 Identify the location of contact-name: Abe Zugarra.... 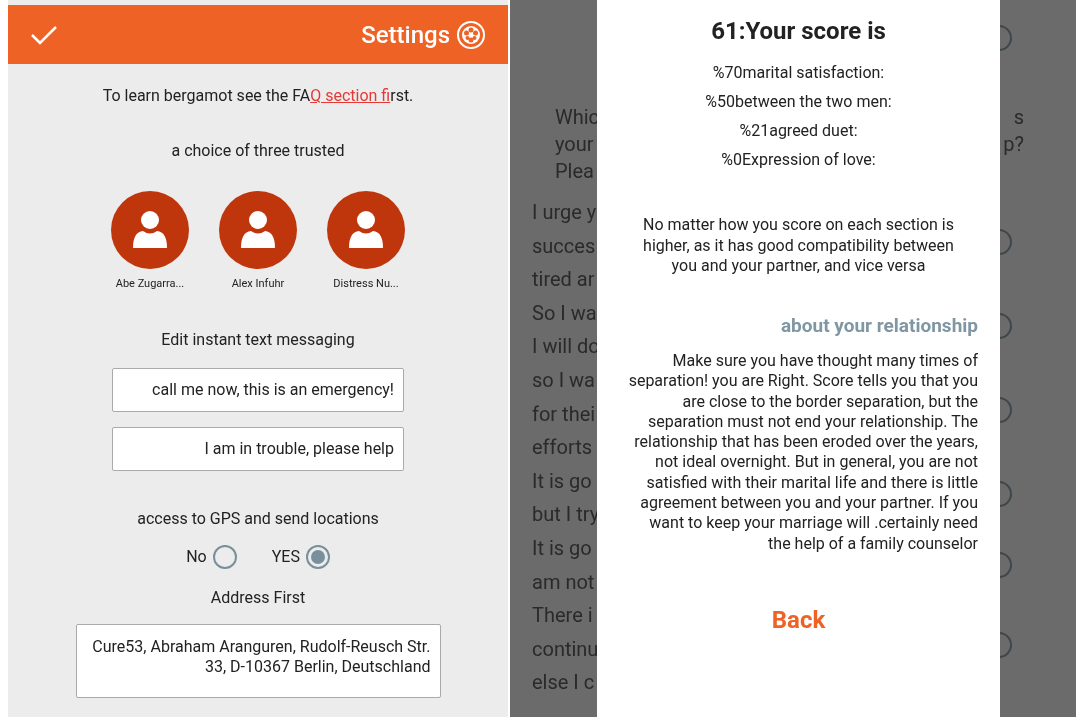
(150, 284).